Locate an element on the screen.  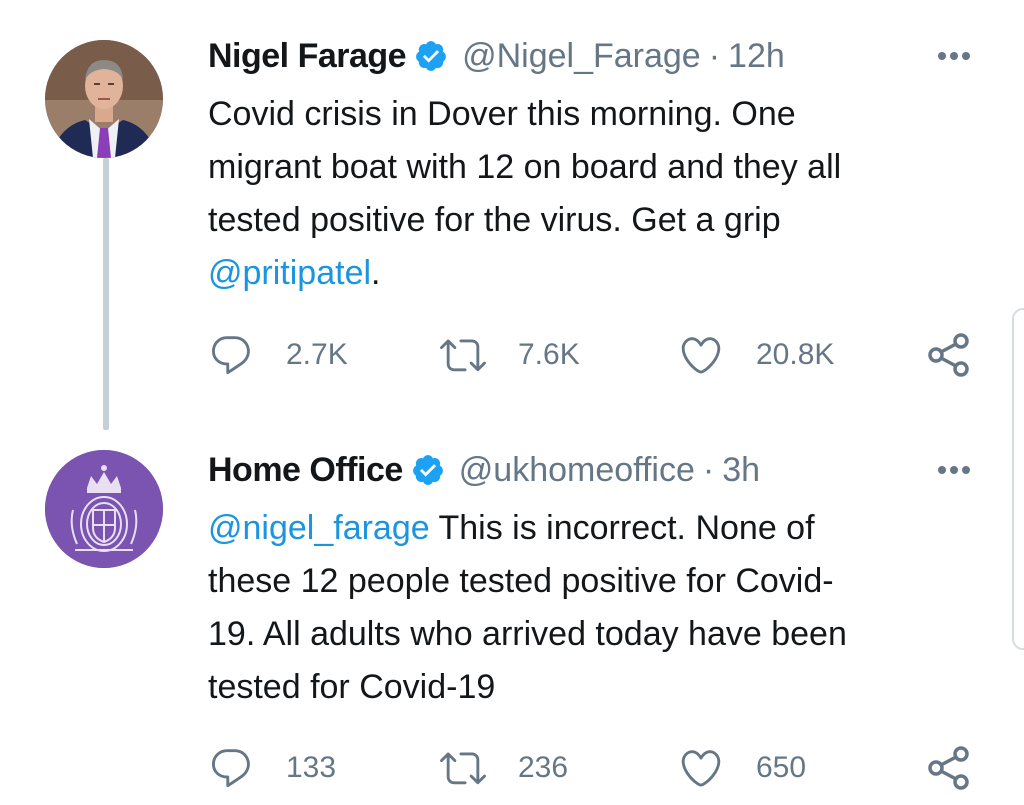
display-name: Home Office is located at coordinates (305, 470).